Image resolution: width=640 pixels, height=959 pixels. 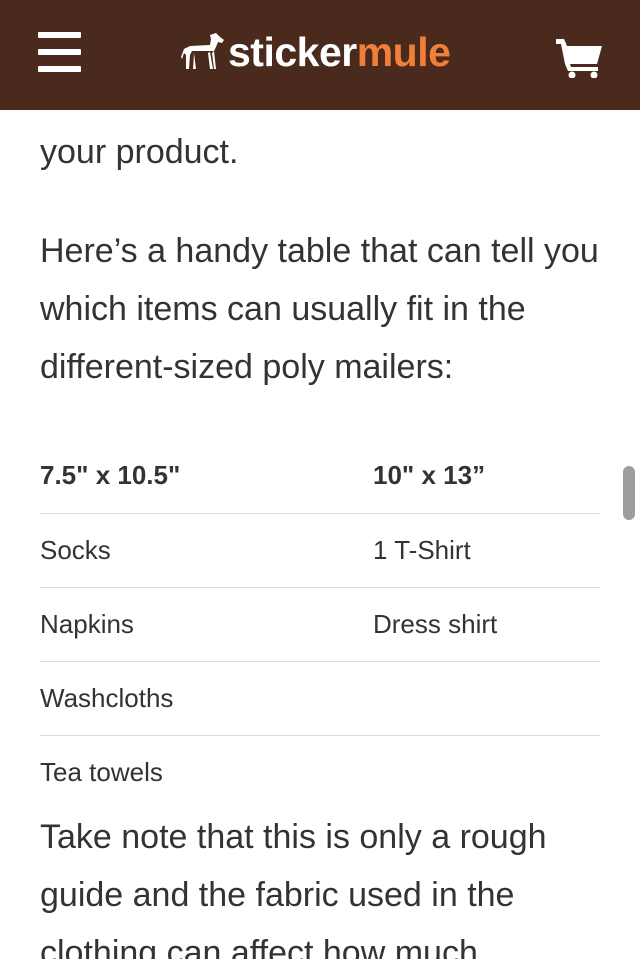 What do you see at coordinates (486, 624) in the screenshot?
I see `table-cell: Dress shirt` at bounding box center [486, 624].